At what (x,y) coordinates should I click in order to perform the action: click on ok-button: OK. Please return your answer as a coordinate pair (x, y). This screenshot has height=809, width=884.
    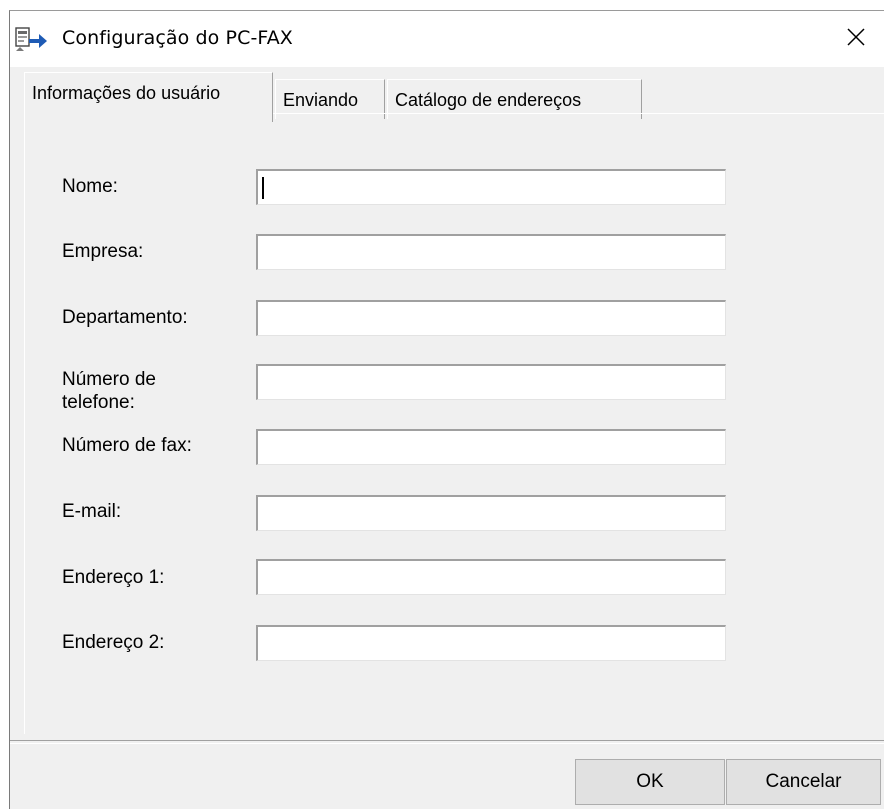
    Looking at the image, I should click on (650, 782).